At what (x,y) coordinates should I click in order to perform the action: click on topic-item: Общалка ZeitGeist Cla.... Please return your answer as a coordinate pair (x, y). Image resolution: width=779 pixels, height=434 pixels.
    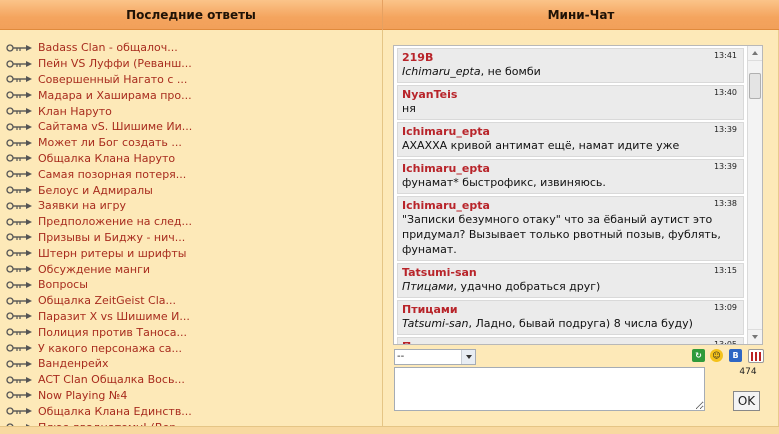
    Looking at the image, I should click on (193, 301).